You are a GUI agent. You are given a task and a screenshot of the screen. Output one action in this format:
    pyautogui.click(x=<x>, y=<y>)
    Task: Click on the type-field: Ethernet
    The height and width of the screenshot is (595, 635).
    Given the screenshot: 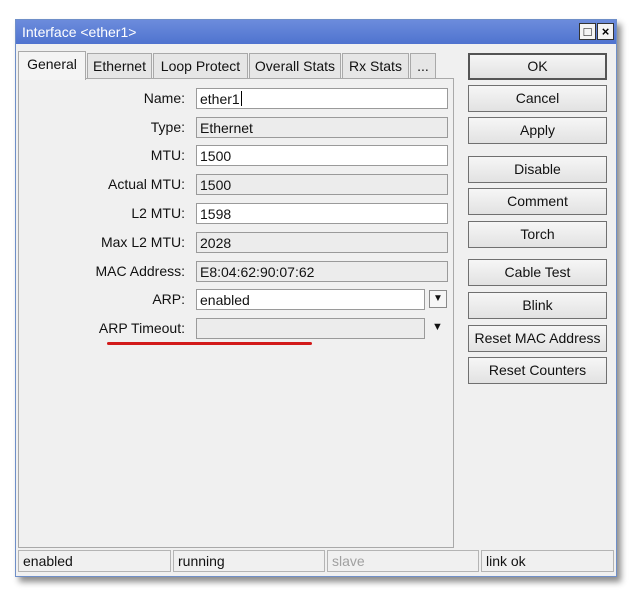 What is the action you would take?
    pyautogui.click(x=322, y=127)
    